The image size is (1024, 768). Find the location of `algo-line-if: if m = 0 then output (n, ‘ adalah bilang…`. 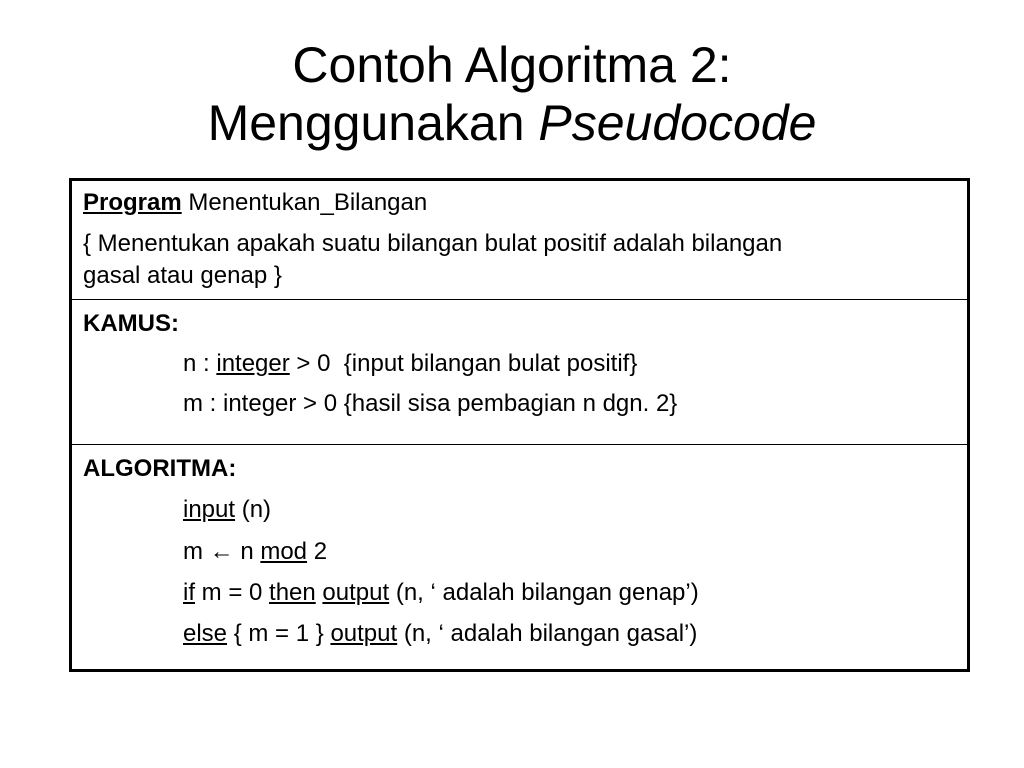

algo-line-if: if m = 0 then output (n, ‘ adalah bilang… is located at coordinates (441, 593).